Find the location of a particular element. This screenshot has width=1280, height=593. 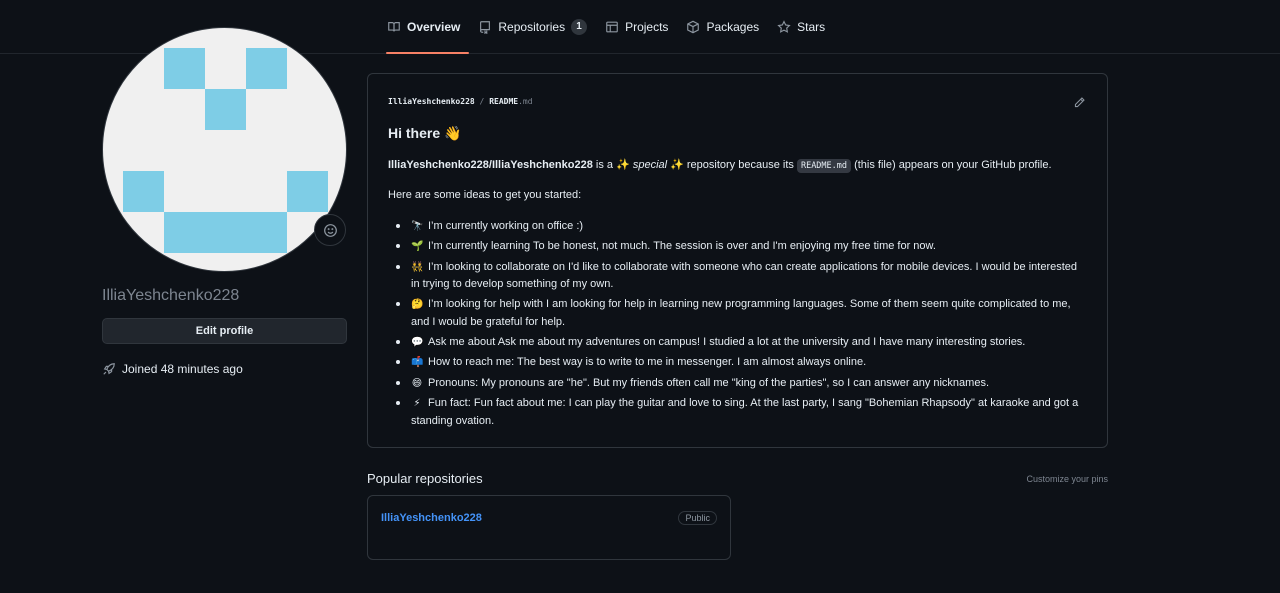

tab-label: Stars is located at coordinates (811, 27).